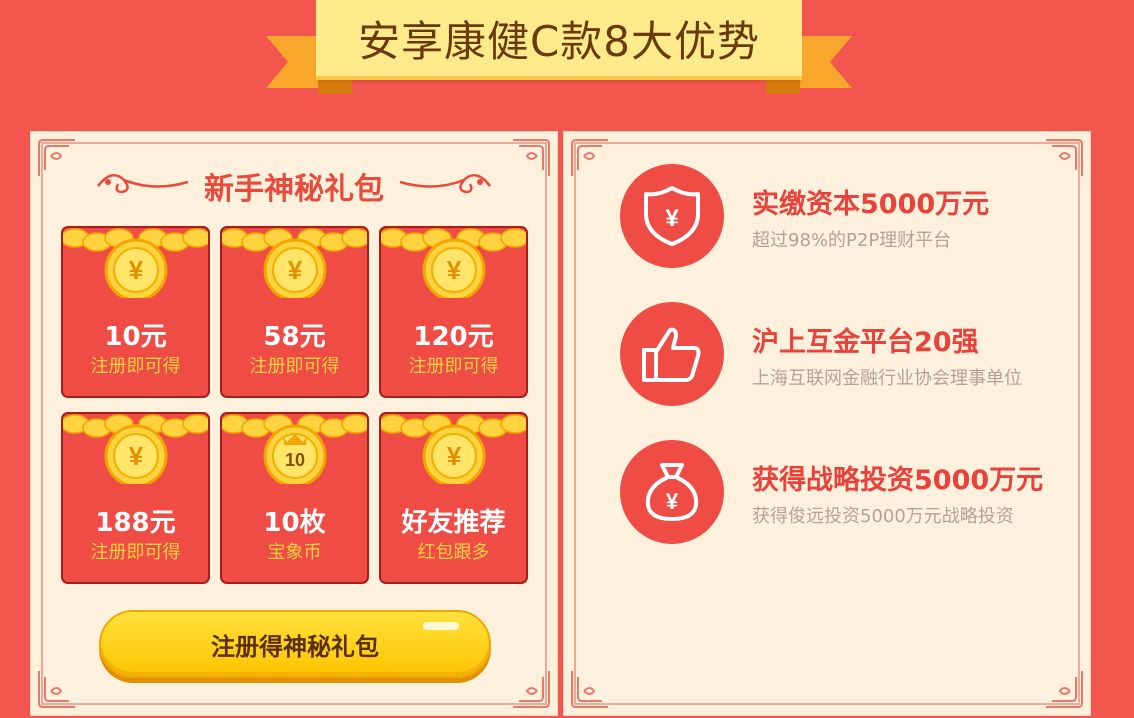 The image size is (1134, 718). Describe the element at coordinates (294, 337) in the screenshot. I see `gift-amount: 58元` at that location.